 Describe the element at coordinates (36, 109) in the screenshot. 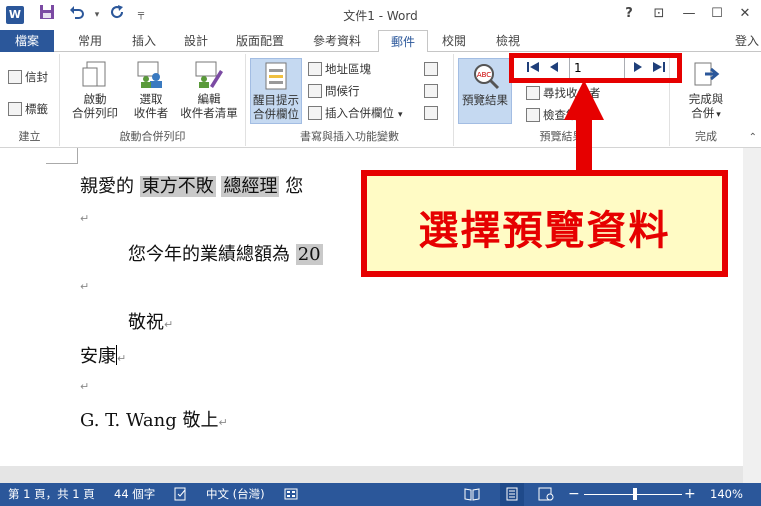

I see `labels-label: 標籤` at that location.